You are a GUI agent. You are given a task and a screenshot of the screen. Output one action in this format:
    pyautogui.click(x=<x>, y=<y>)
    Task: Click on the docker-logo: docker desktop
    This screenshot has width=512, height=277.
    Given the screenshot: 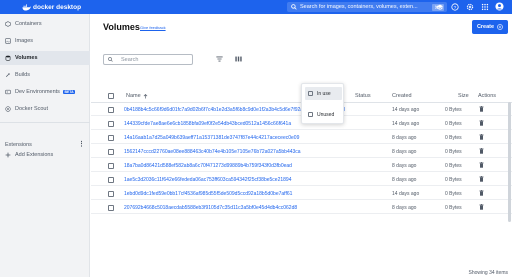 What is the action you would take?
    pyautogui.click(x=51, y=7)
    